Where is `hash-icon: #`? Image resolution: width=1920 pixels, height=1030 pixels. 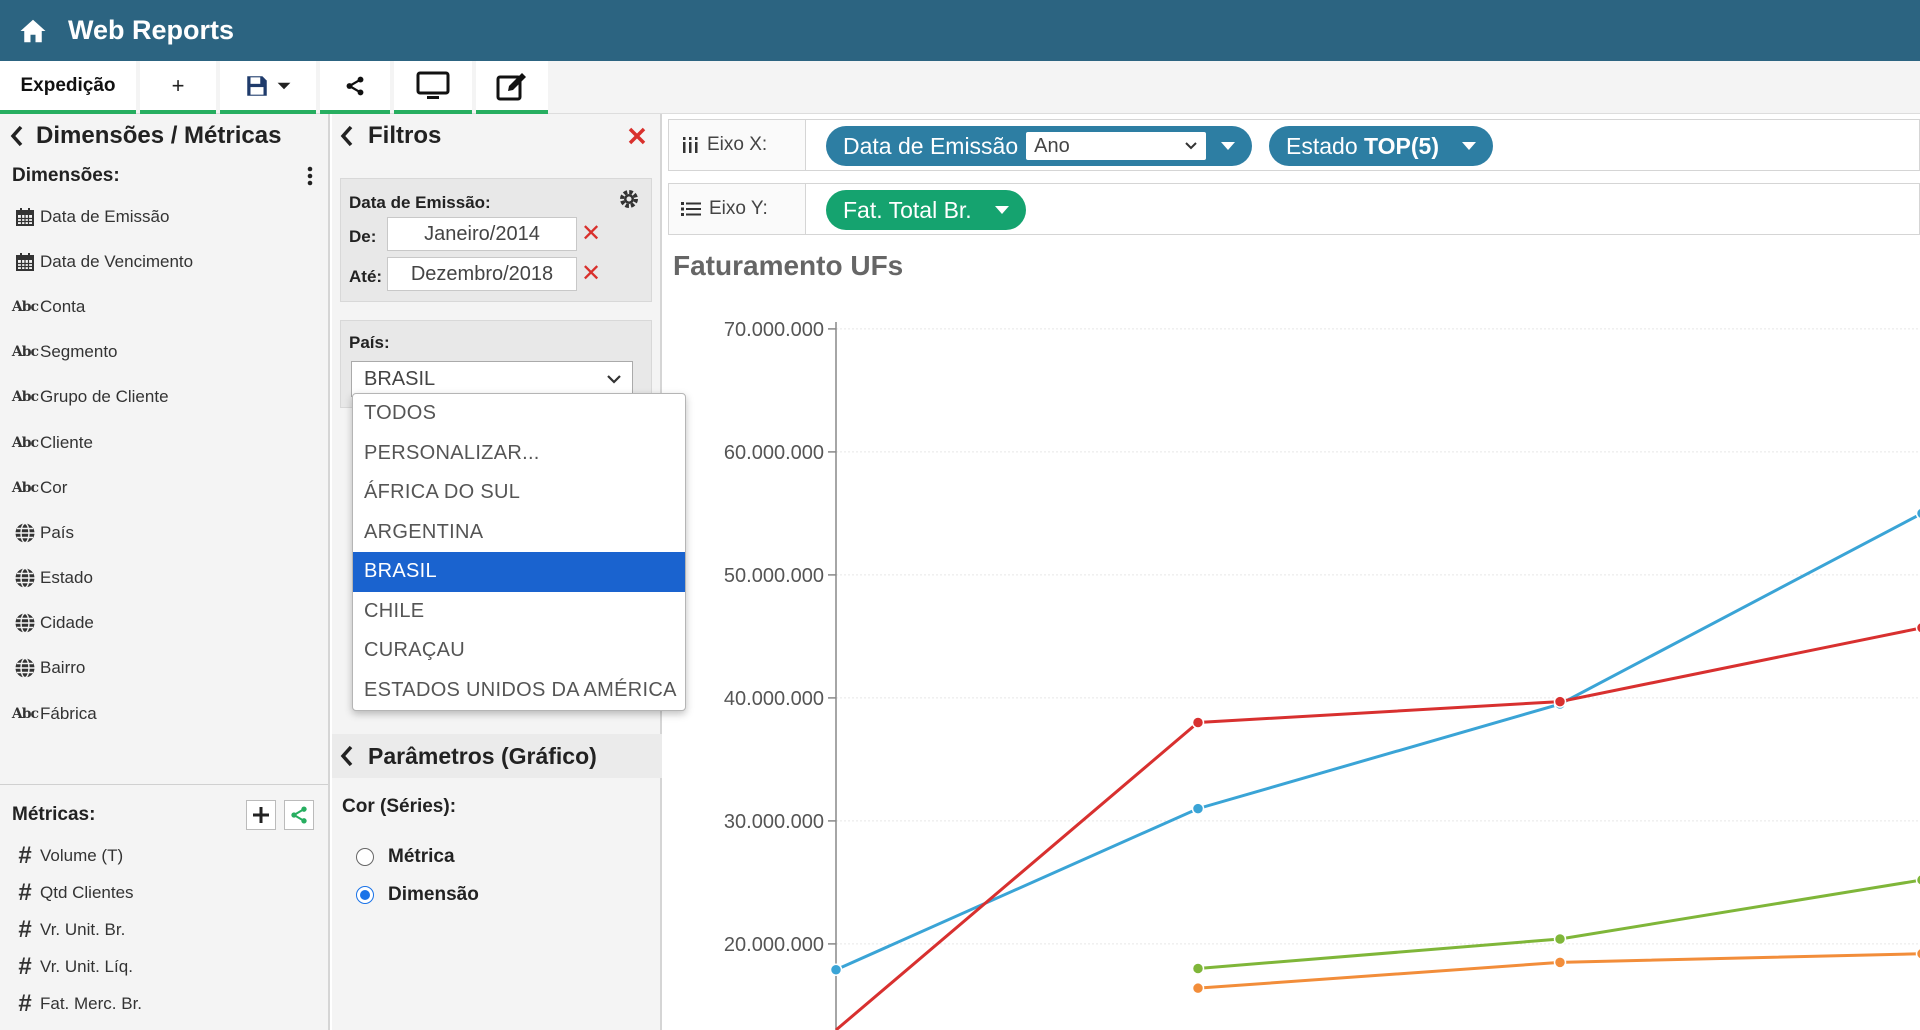
hash-icon: # is located at coordinates (25, 966).